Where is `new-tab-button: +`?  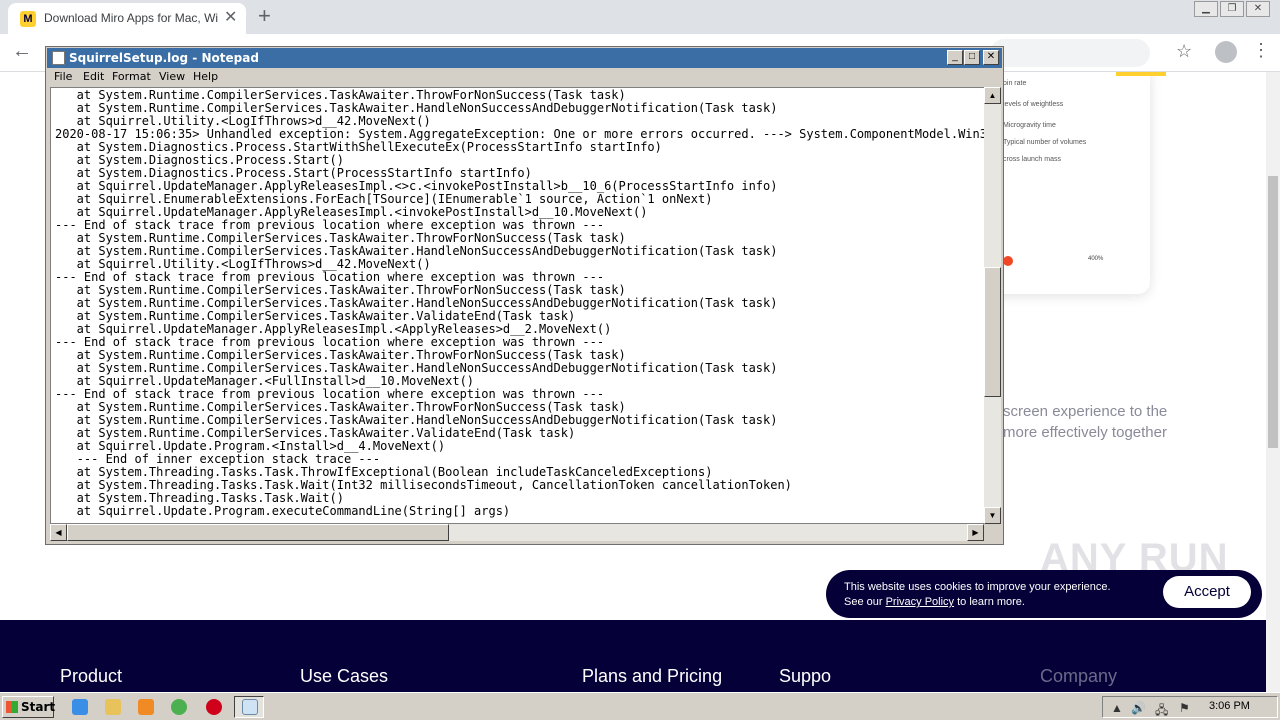 new-tab-button: + is located at coordinates (264, 16).